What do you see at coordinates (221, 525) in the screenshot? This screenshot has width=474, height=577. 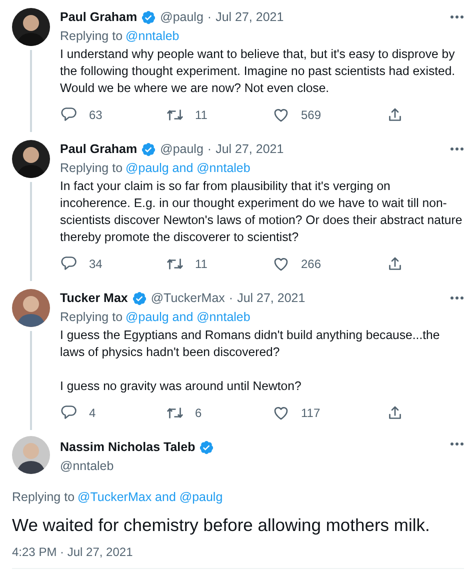 I see `tweet-text: We waited for chemistry before allowing mothers milk.` at bounding box center [221, 525].